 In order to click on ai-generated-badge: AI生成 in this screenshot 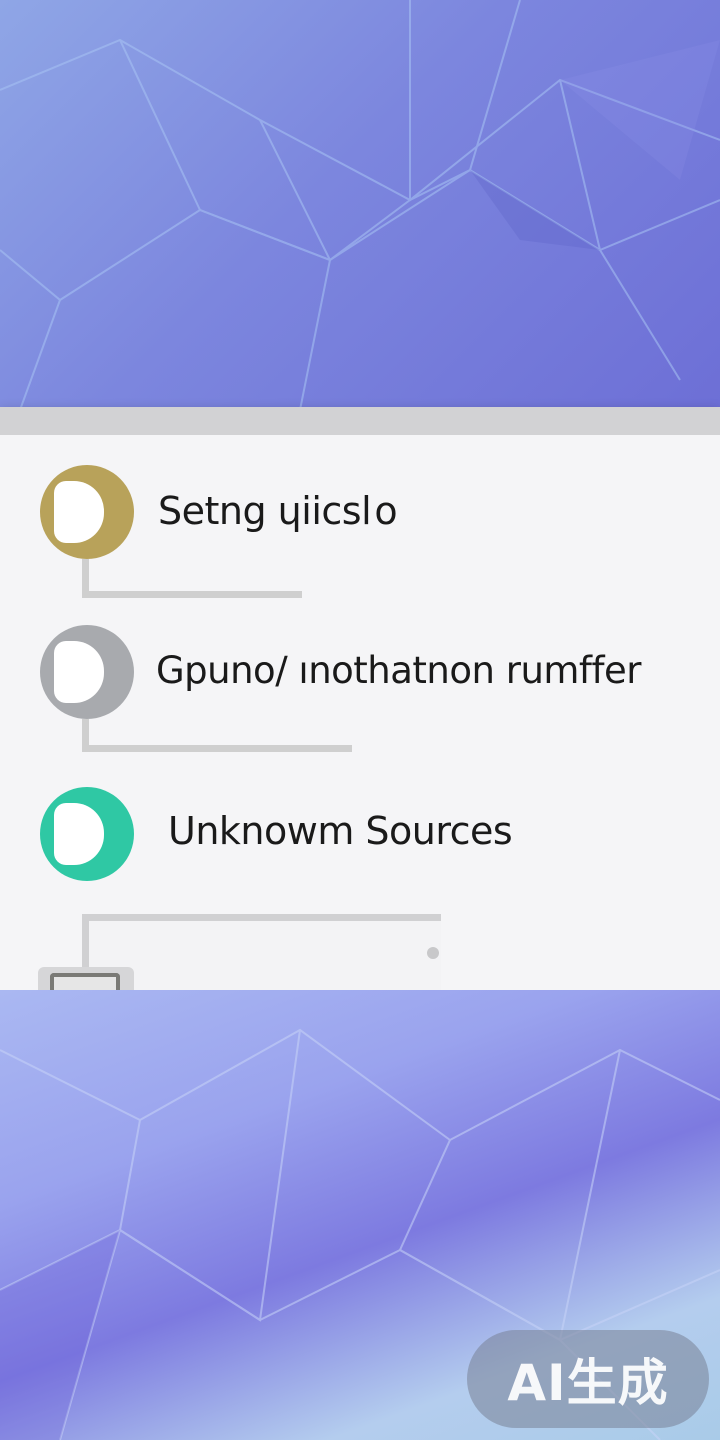, I will do `click(588, 1379)`.